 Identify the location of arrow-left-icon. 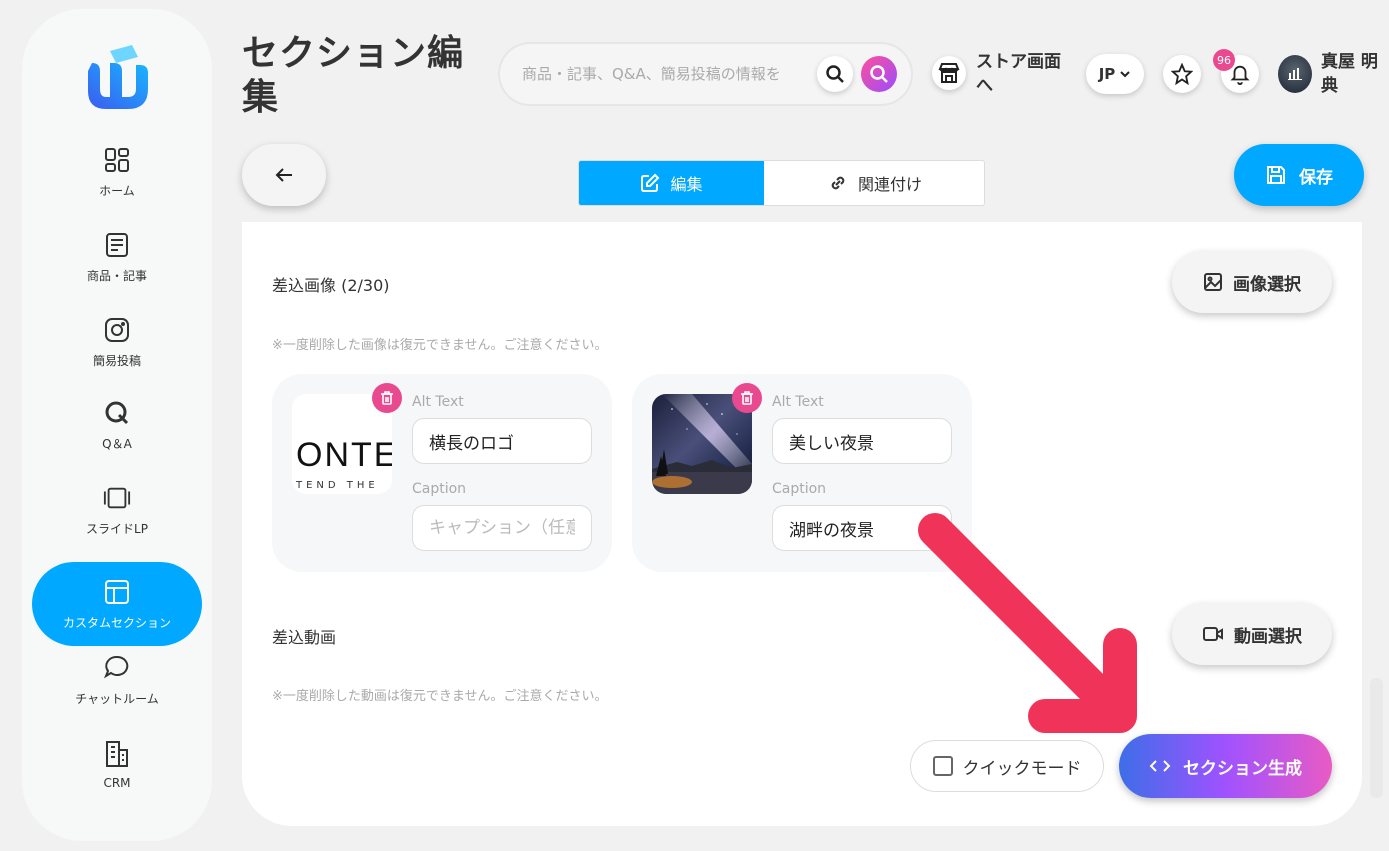
(283, 175).